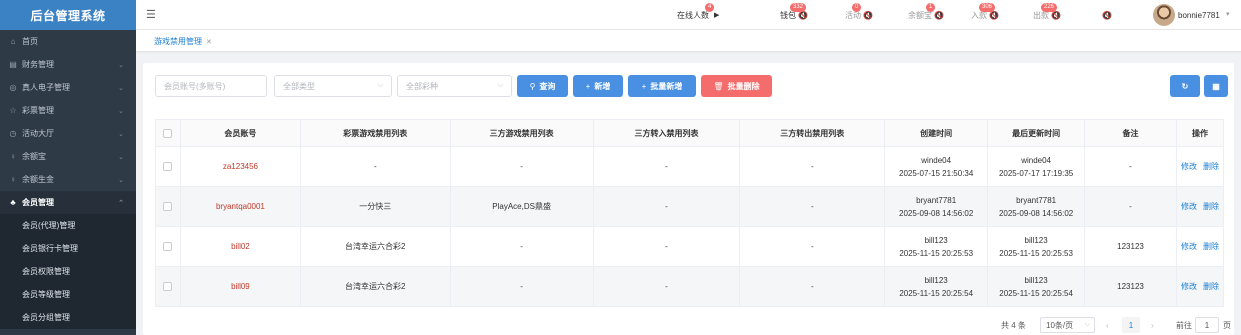 The height and width of the screenshot is (335, 1241). I want to click on created-cell-user: winde04, so click(936, 160).